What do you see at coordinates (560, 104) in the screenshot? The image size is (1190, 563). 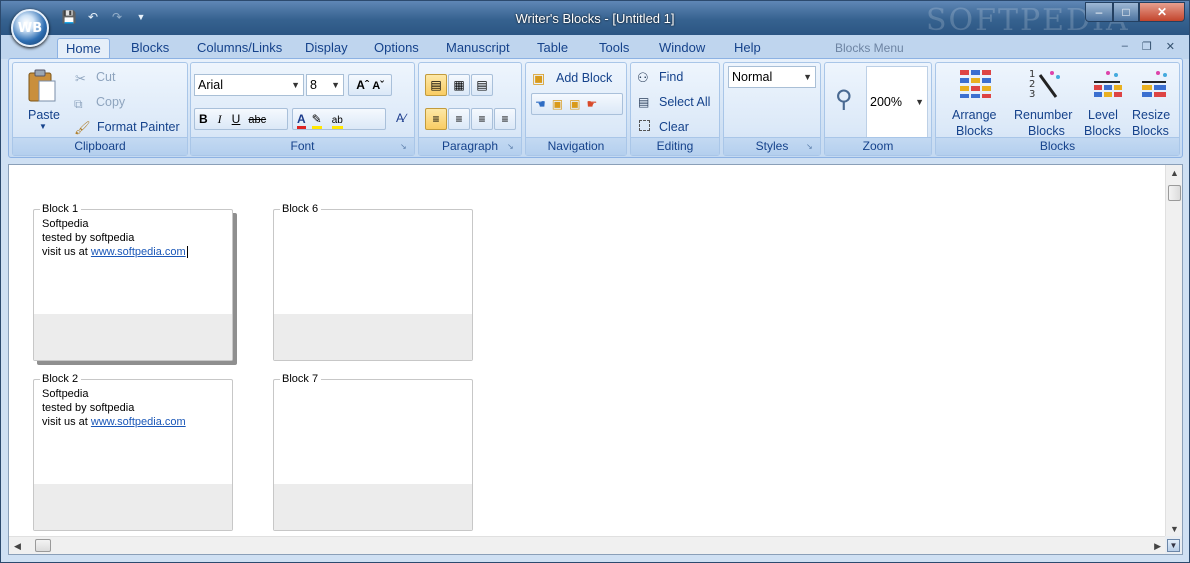 I see `nav-up-icon: ▣` at bounding box center [560, 104].